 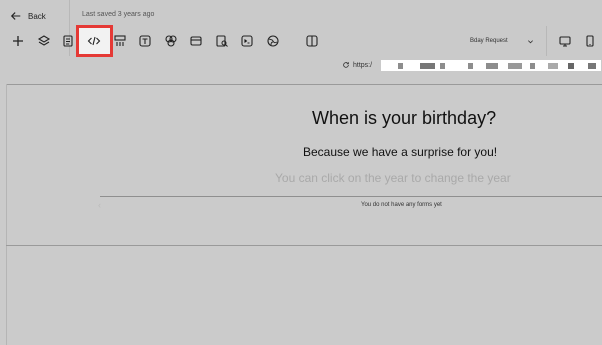 I want to click on last-saved-text: Last saved 3 years ago, so click(x=118, y=14).